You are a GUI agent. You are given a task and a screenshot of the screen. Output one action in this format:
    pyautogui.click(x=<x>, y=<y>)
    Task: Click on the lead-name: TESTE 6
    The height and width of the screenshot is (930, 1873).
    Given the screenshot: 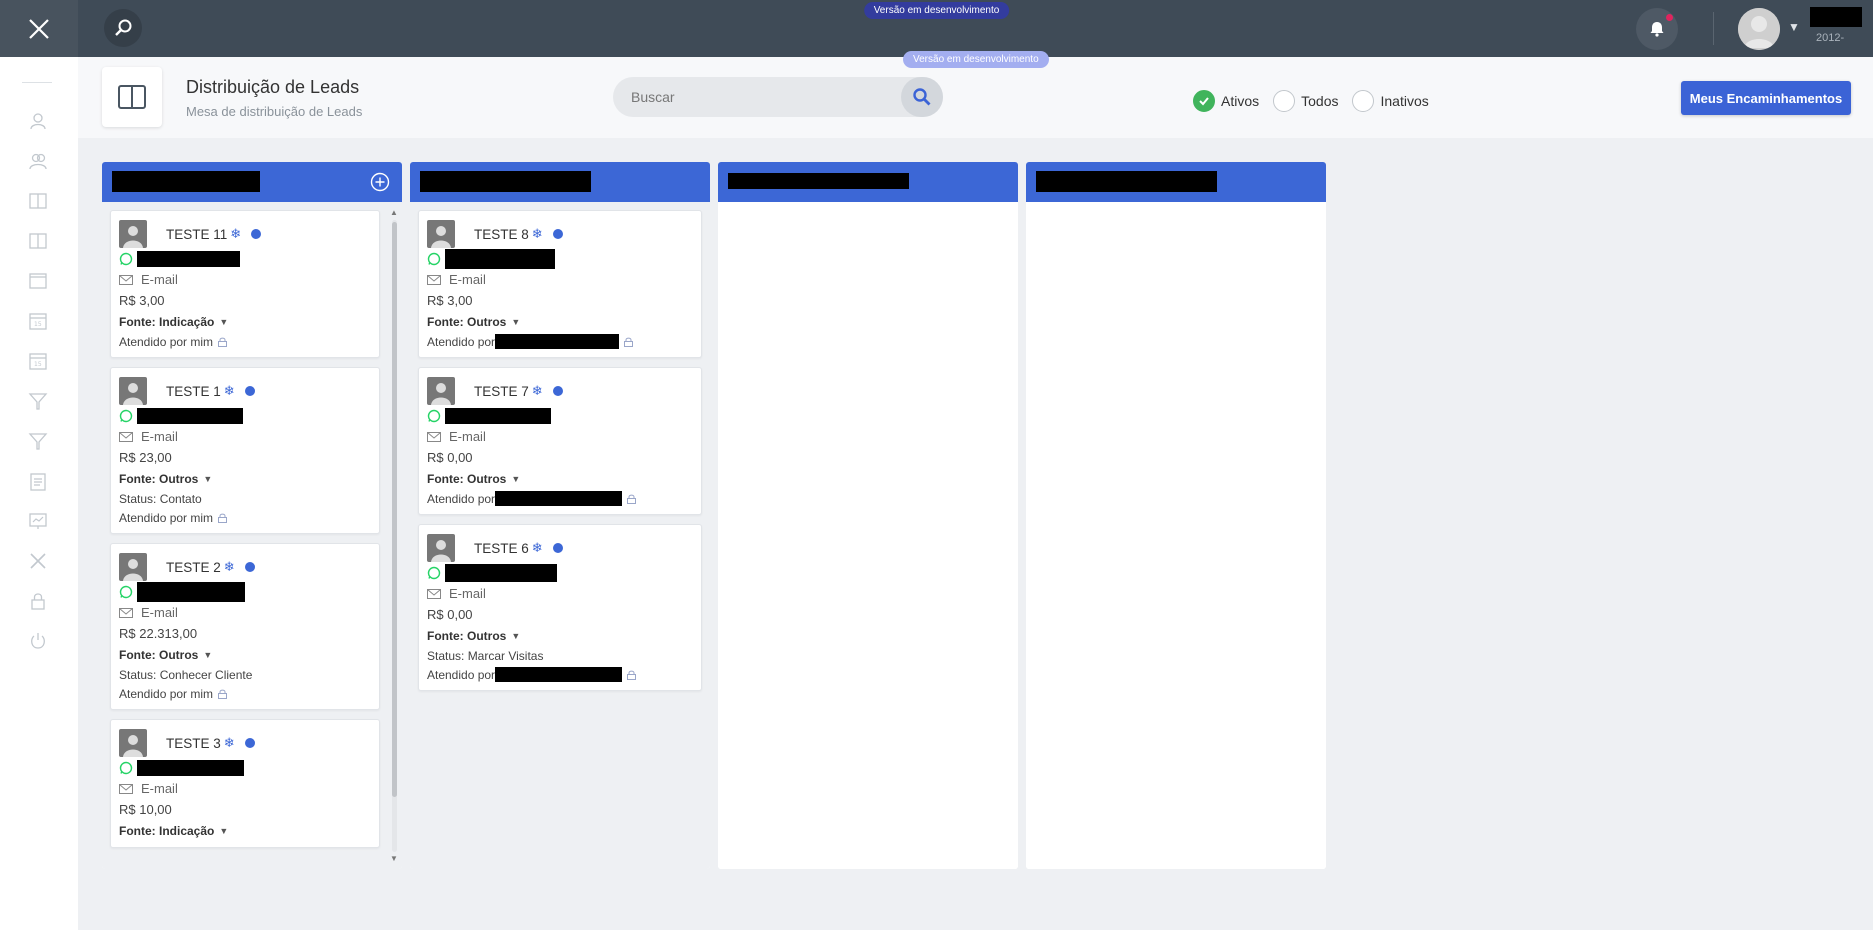 What is the action you would take?
    pyautogui.click(x=501, y=548)
    